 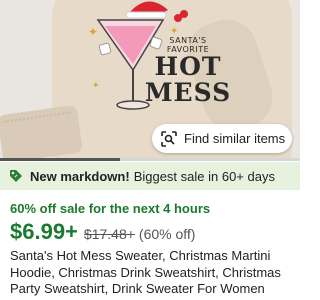 What do you see at coordinates (169, 139) in the screenshot?
I see `image-search-icon` at bounding box center [169, 139].